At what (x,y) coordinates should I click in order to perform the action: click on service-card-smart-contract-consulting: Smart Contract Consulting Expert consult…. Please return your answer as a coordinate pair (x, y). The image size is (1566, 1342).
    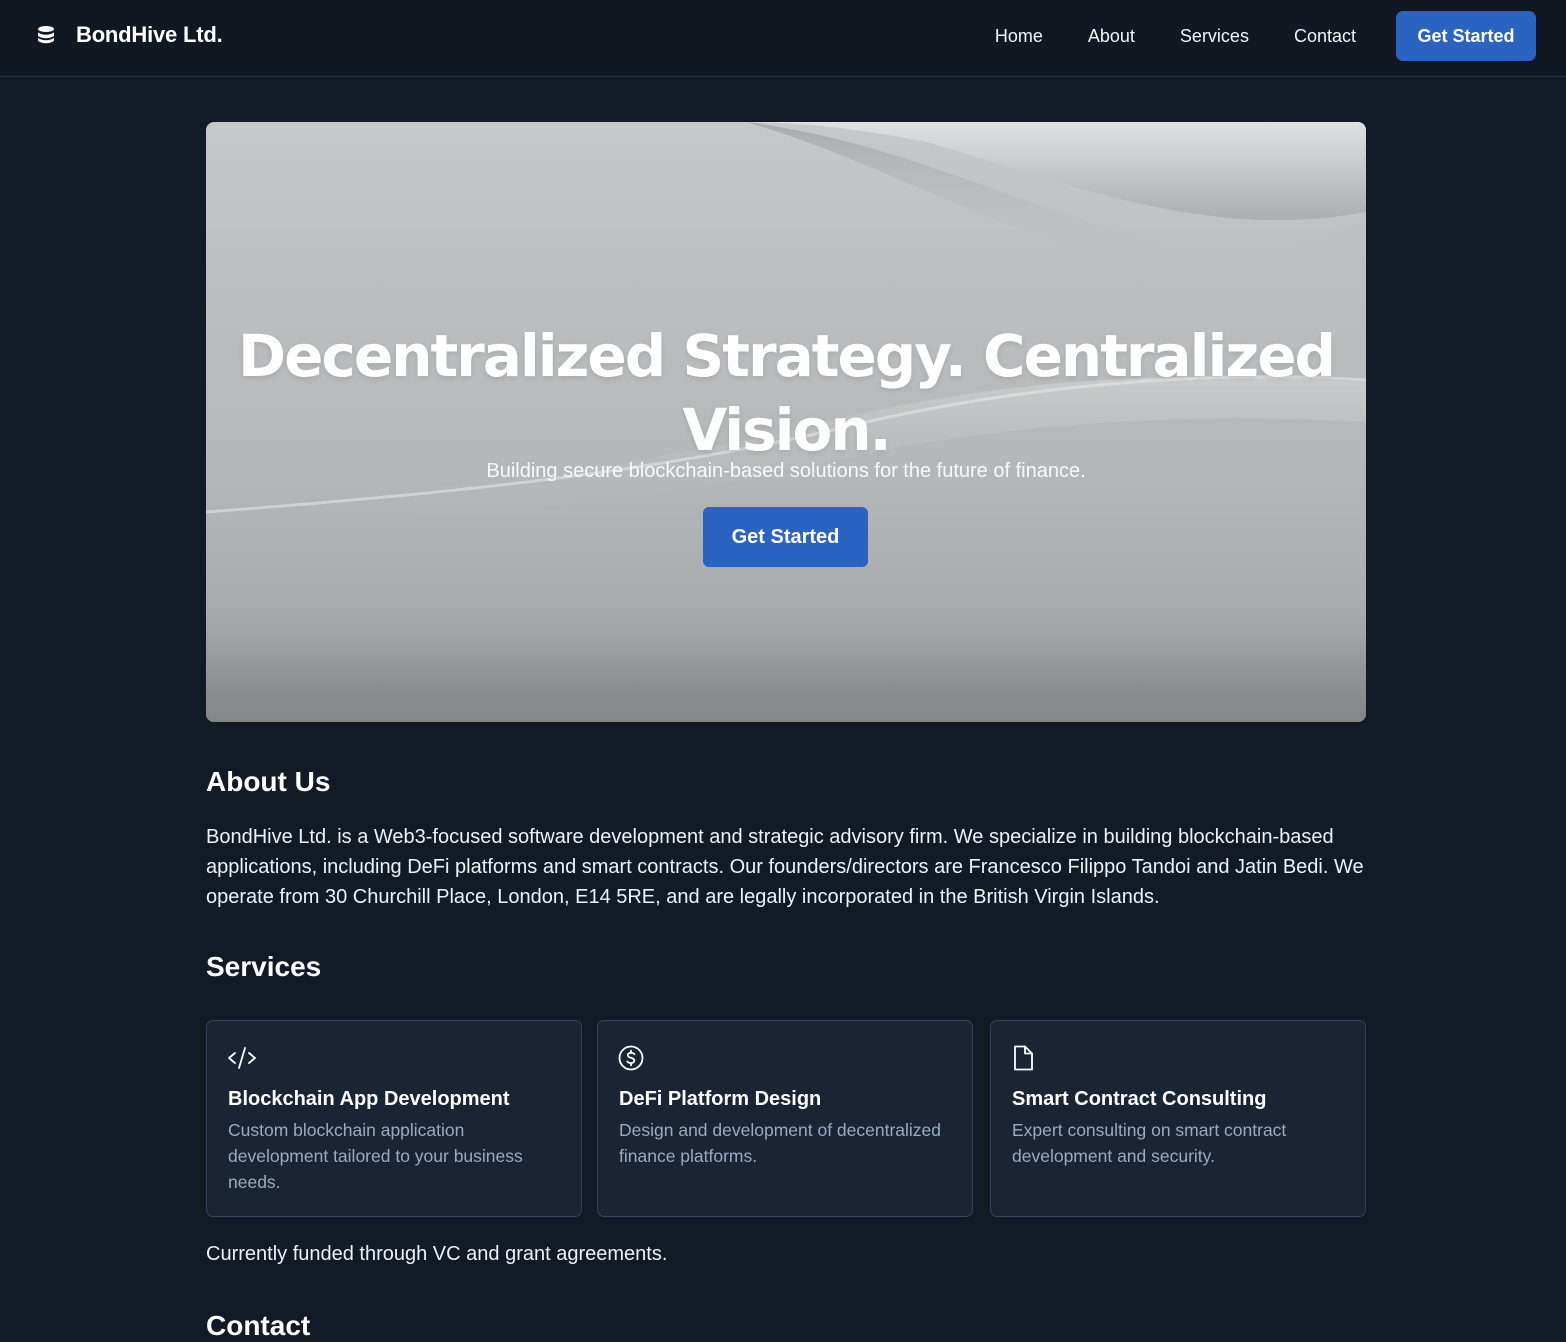
    Looking at the image, I should click on (1178, 1118).